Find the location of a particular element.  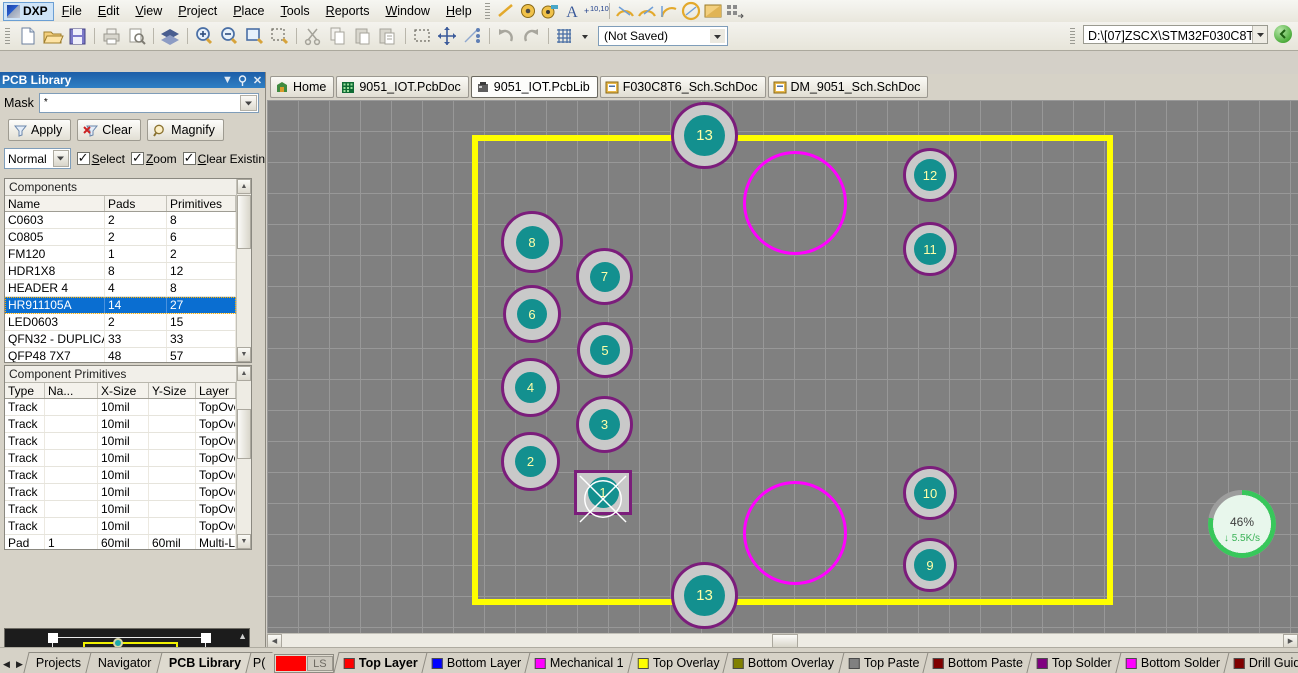

mask-mode-dropdown: Normal is located at coordinates (37, 158).